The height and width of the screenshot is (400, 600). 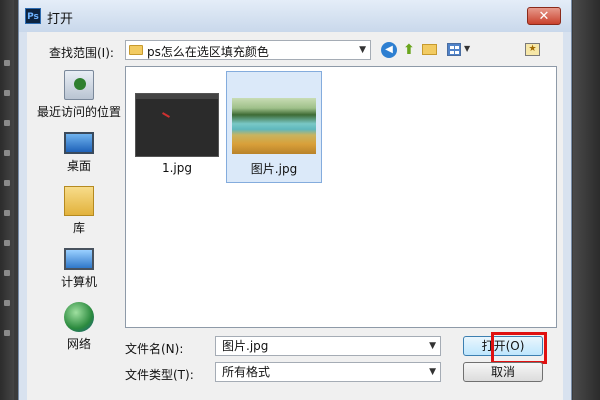 What do you see at coordinates (79, 259) in the screenshot?
I see `computer-icon` at bounding box center [79, 259].